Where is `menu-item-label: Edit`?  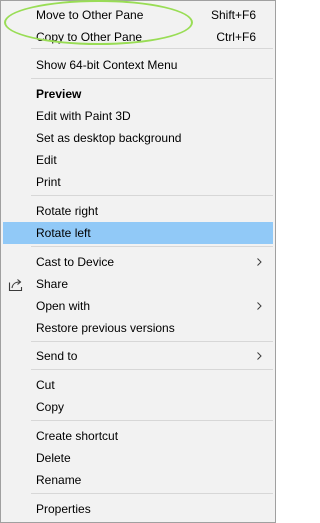
menu-item-label: Edit is located at coordinates (46, 160).